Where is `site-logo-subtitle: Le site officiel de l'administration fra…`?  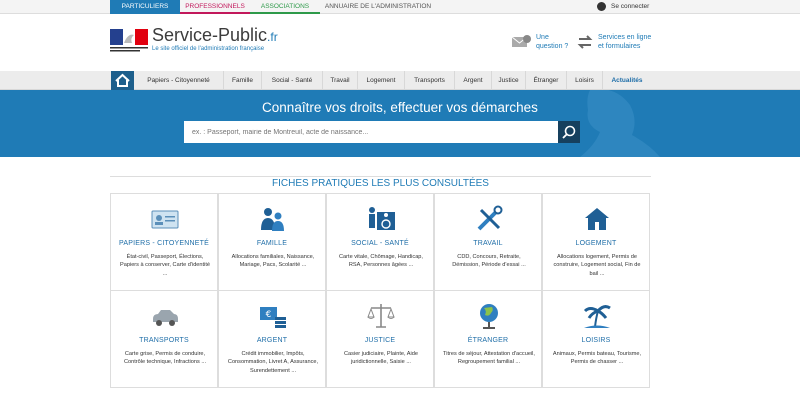
site-logo-subtitle: Le site officiel de l'administration fra… is located at coordinates (208, 49).